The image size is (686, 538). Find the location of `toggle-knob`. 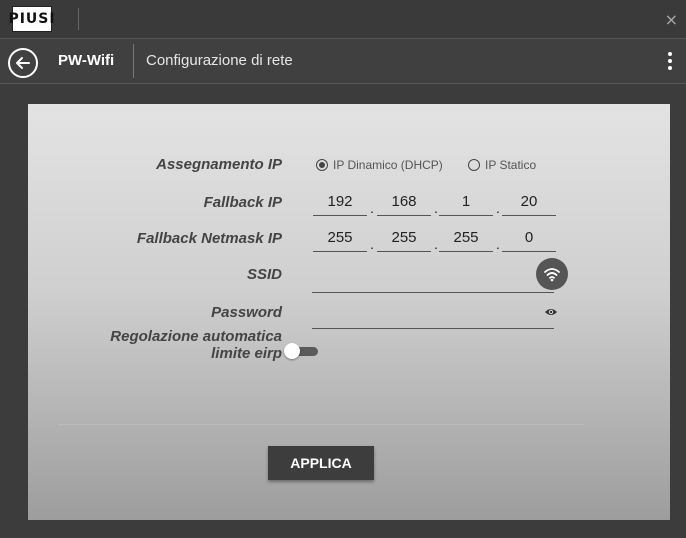

toggle-knob is located at coordinates (292, 351).